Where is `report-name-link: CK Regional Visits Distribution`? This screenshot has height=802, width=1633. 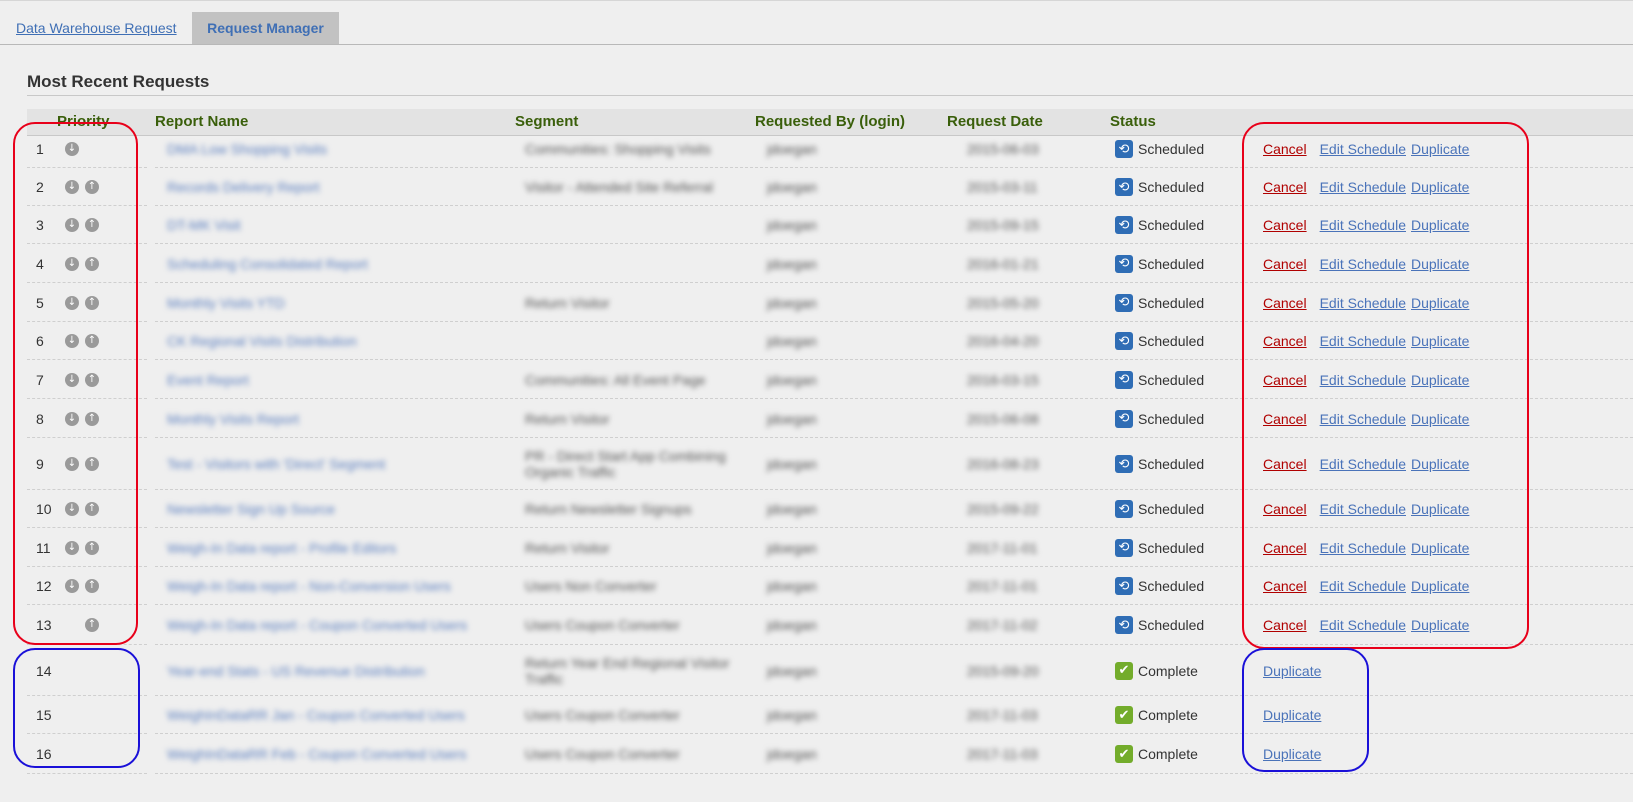
report-name-link: CK Regional Visits Distribution is located at coordinates (344, 341).